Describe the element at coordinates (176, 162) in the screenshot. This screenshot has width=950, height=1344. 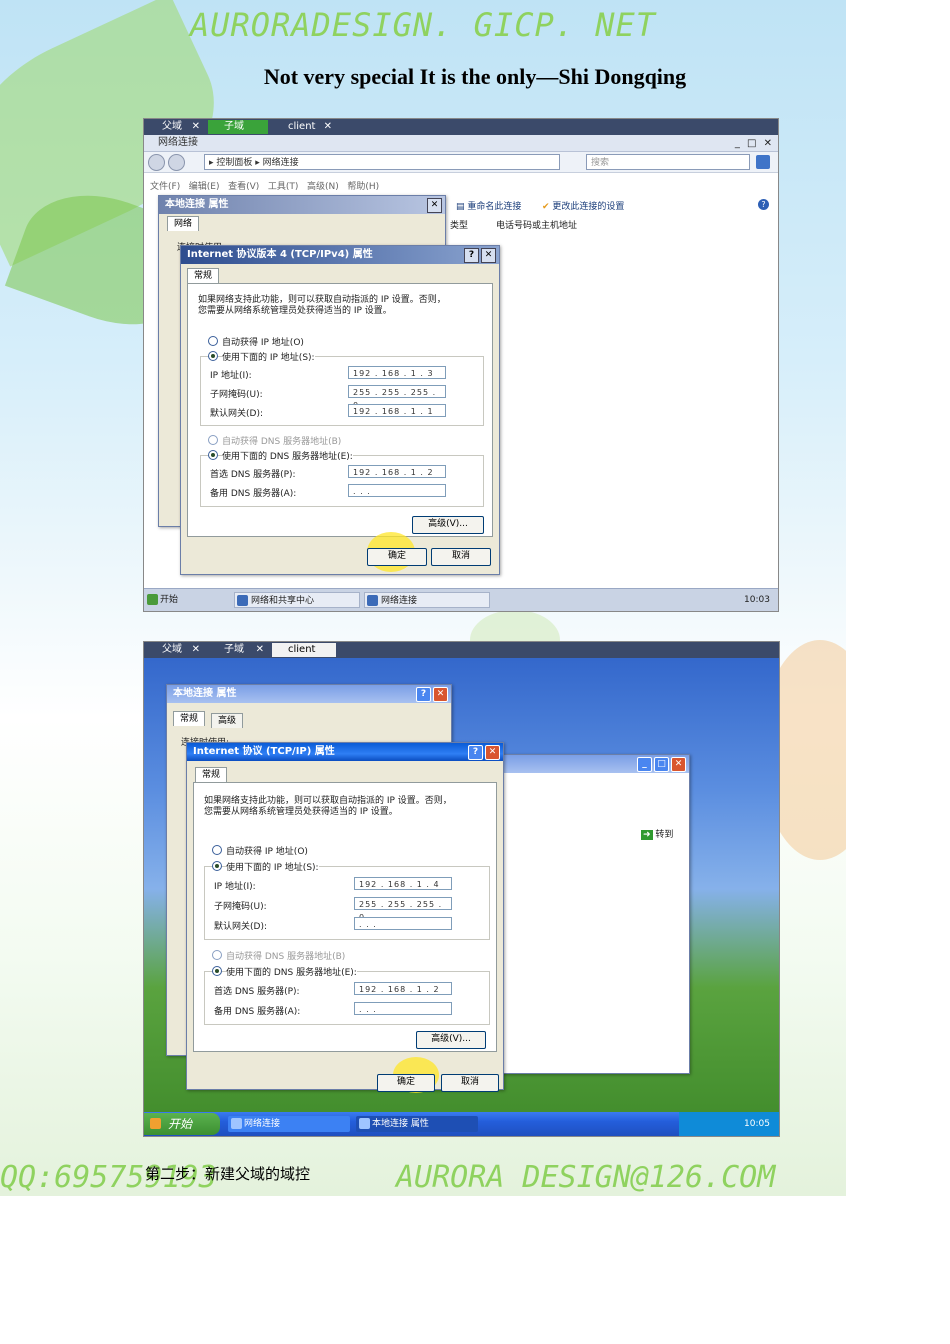
I see `forward-icon` at that location.